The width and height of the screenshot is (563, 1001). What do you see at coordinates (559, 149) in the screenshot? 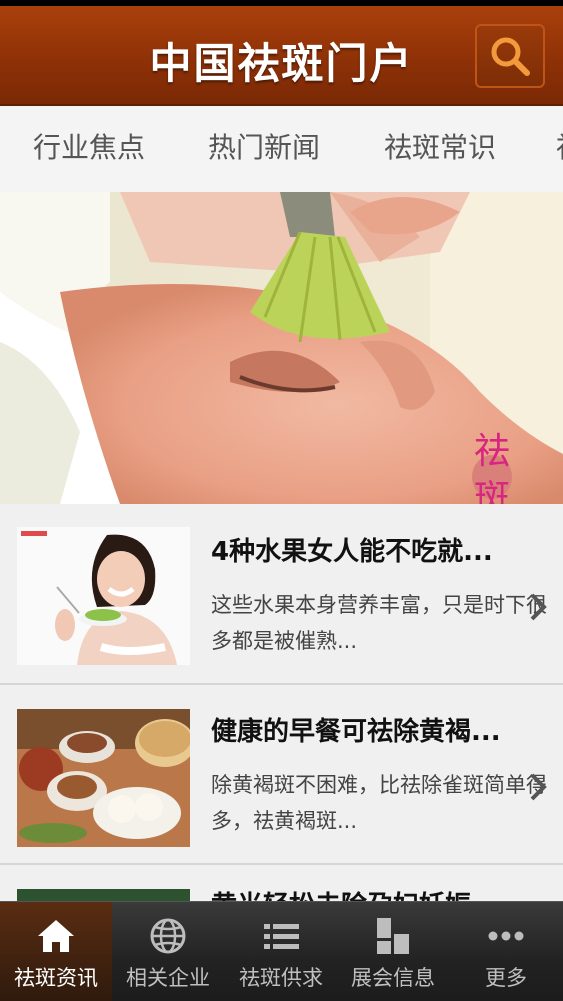
I see `tab-more-partial: 祛` at bounding box center [559, 149].